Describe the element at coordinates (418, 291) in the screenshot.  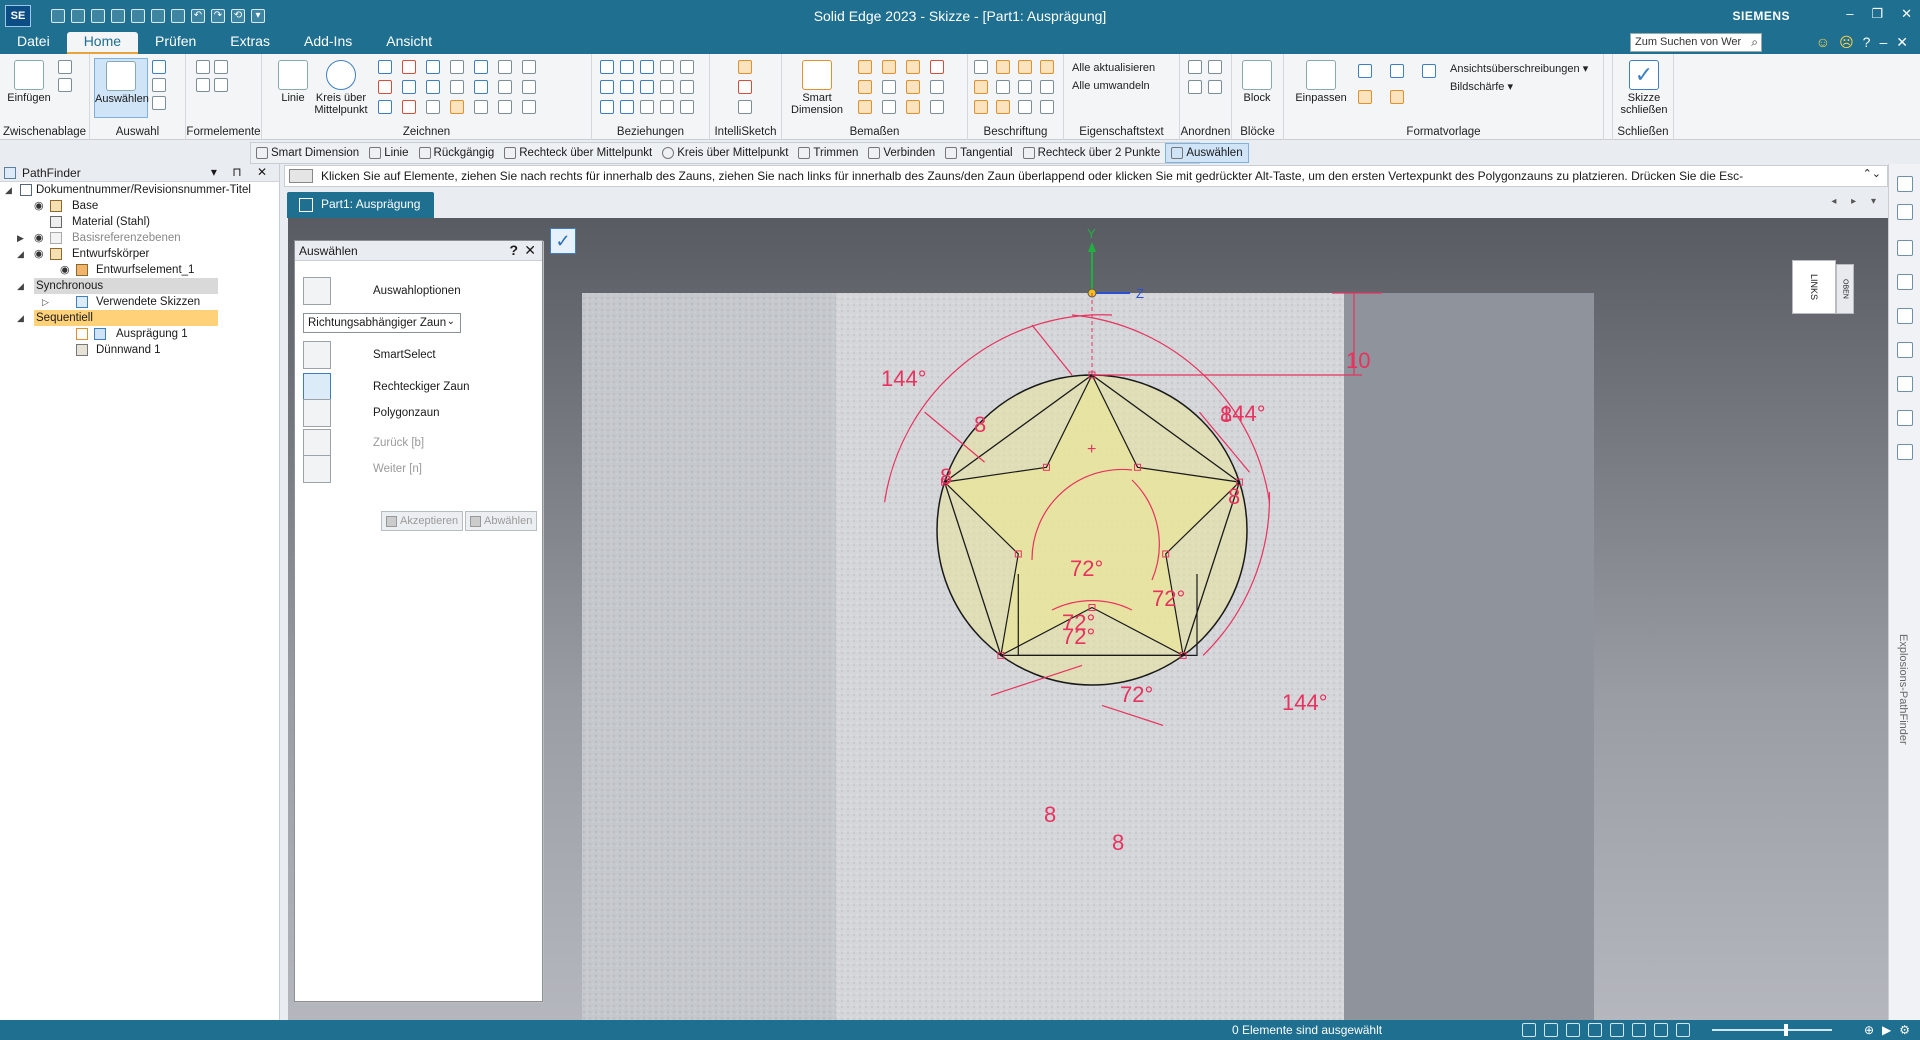
I see `auswahloptionen-button: Auswahloptionen` at that location.